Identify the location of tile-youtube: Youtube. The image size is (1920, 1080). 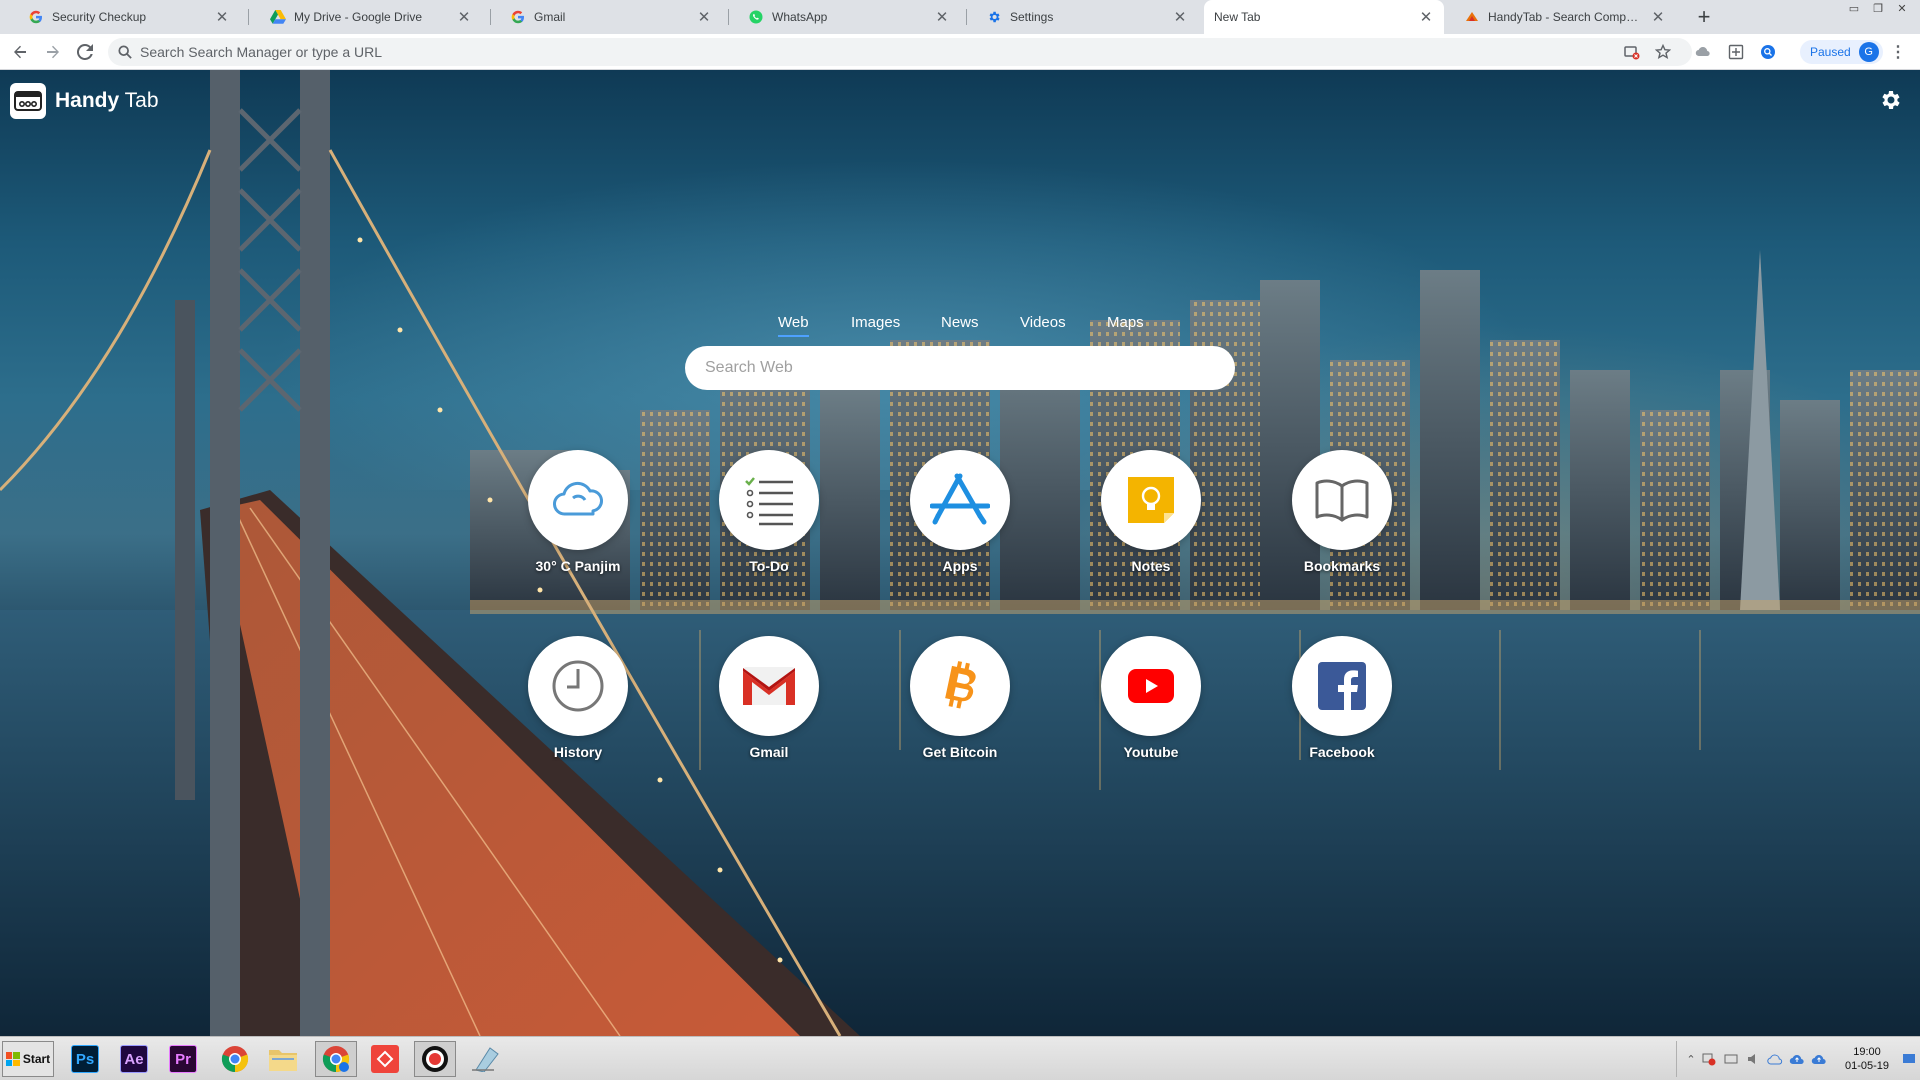
(1151, 698).